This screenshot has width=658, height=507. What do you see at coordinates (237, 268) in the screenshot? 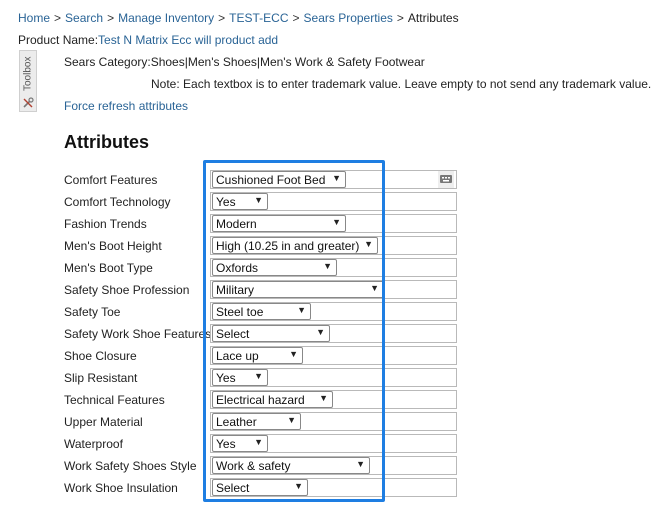
I see `selected-value: Oxfords` at bounding box center [237, 268].